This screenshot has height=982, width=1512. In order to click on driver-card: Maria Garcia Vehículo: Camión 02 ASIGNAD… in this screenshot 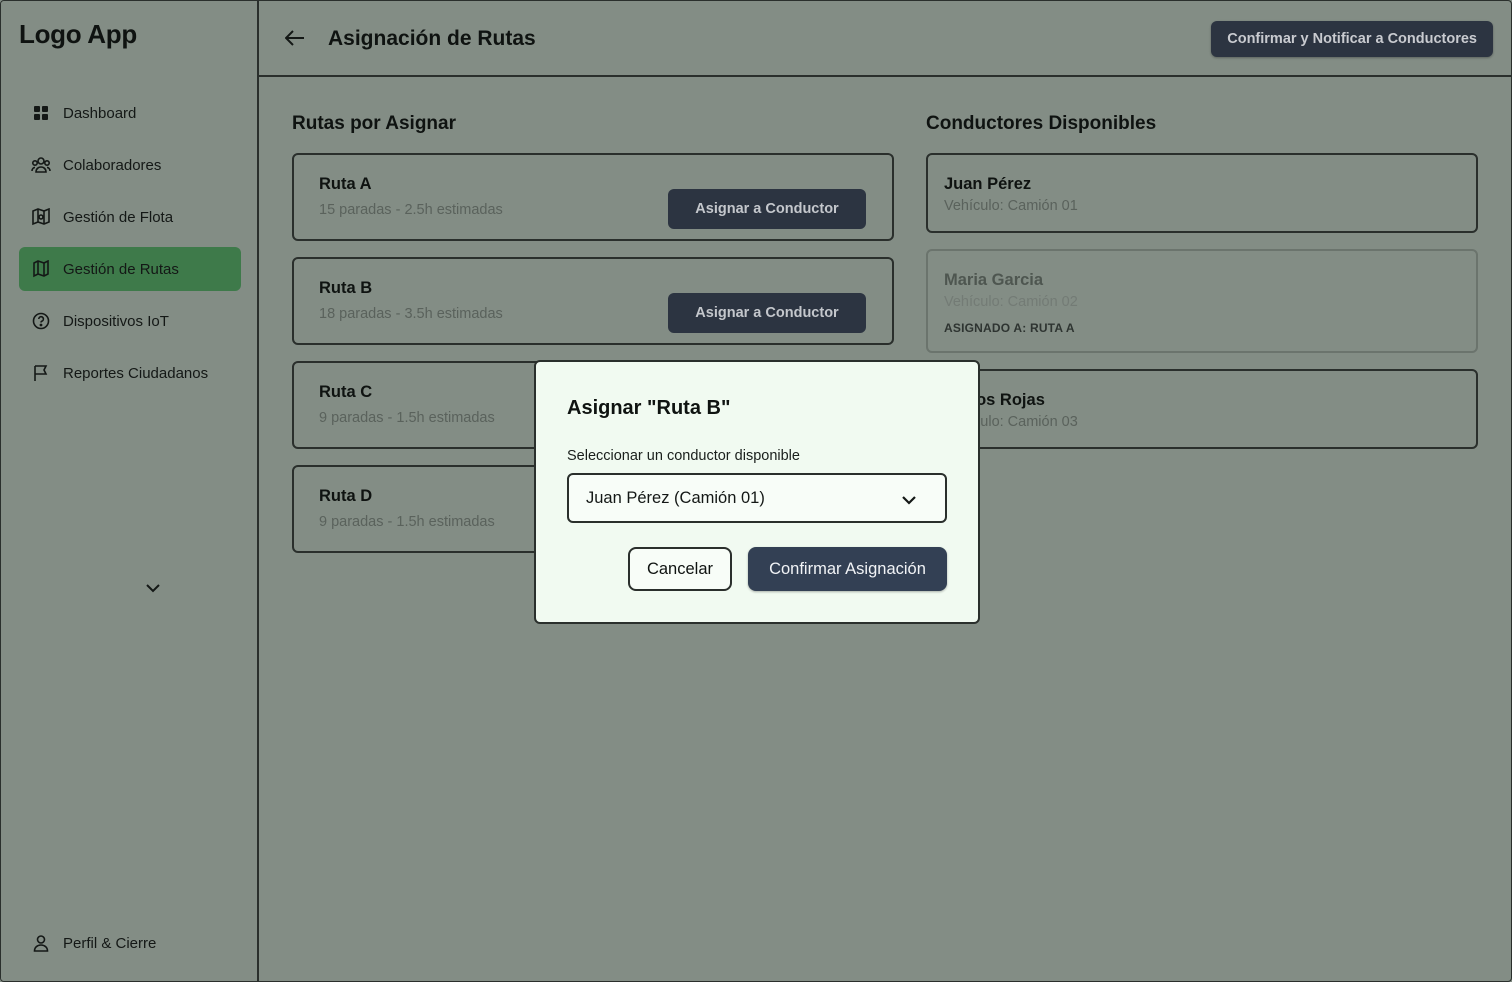, I will do `click(1202, 301)`.